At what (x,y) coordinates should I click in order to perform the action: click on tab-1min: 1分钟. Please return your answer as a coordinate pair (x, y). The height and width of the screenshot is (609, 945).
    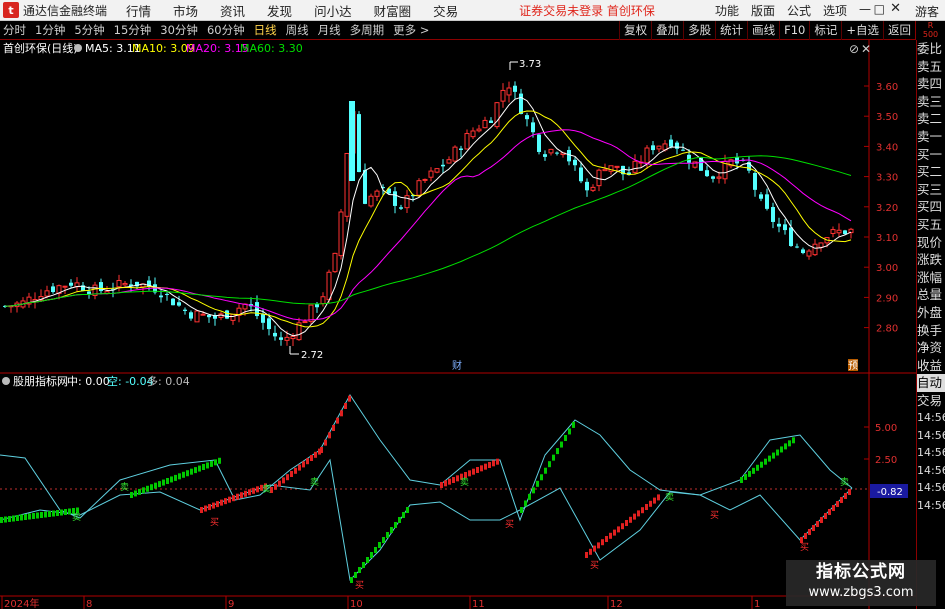
    Looking at the image, I should click on (50, 30).